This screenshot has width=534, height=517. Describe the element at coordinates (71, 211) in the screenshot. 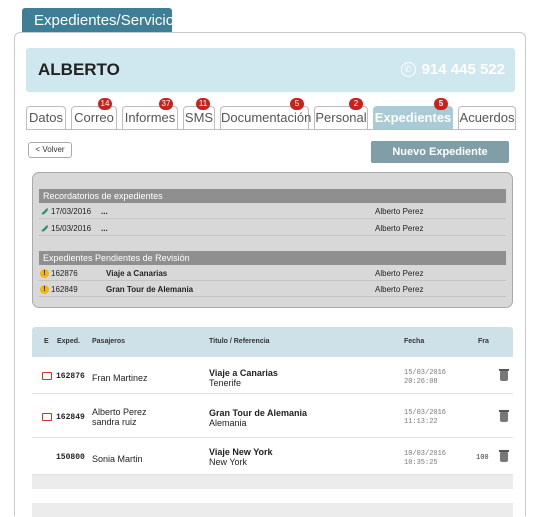

I see `reminder-date: 17/03/2016` at that location.